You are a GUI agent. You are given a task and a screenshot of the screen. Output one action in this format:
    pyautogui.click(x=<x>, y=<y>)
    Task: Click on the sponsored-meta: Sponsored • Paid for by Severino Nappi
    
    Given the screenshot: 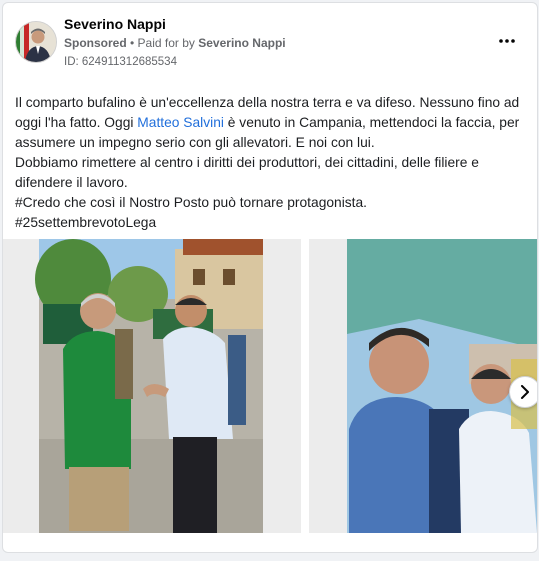 What is the action you would take?
    pyautogui.click(x=175, y=43)
    